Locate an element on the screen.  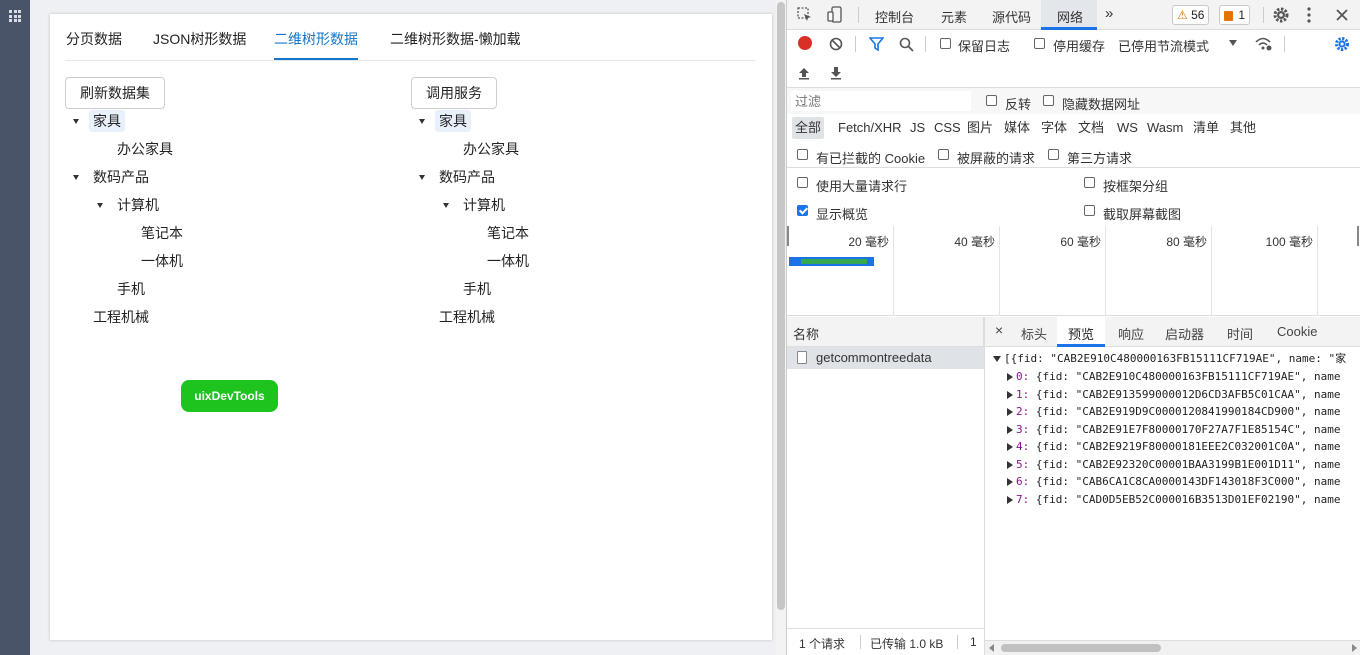
page-scrollbar is located at coordinates (781, 327).